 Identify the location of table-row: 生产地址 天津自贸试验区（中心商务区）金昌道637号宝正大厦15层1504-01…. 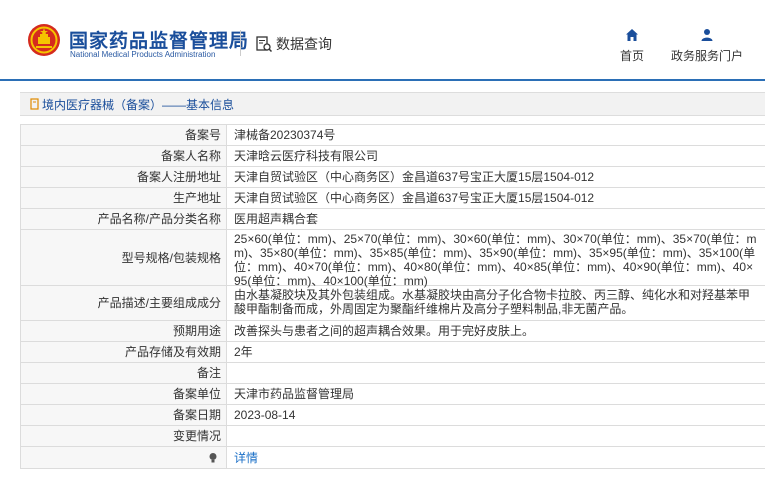
(392, 198).